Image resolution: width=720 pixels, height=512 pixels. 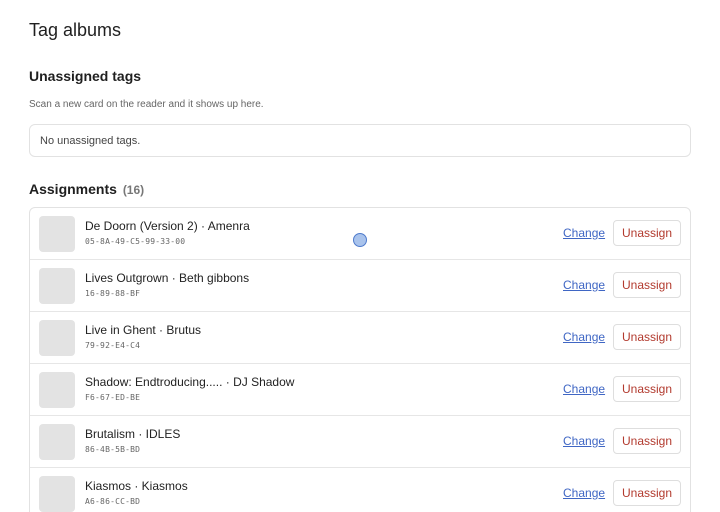 What do you see at coordinates (113, 449) in the screenshot?
I see `tag-uid: 86-4B-5B-BD` at bounding box center [113, 449].